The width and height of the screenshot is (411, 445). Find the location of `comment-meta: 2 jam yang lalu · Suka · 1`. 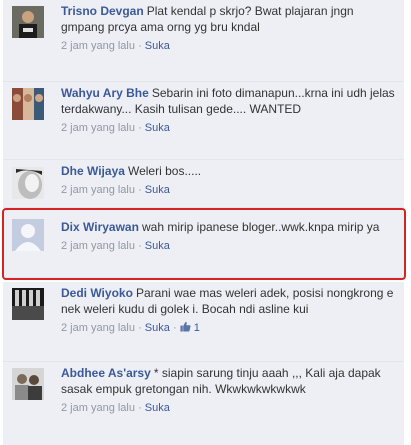

comment-meta: 2 jam yang lalu · Suka · 1 is located at coordinates (229, 328).